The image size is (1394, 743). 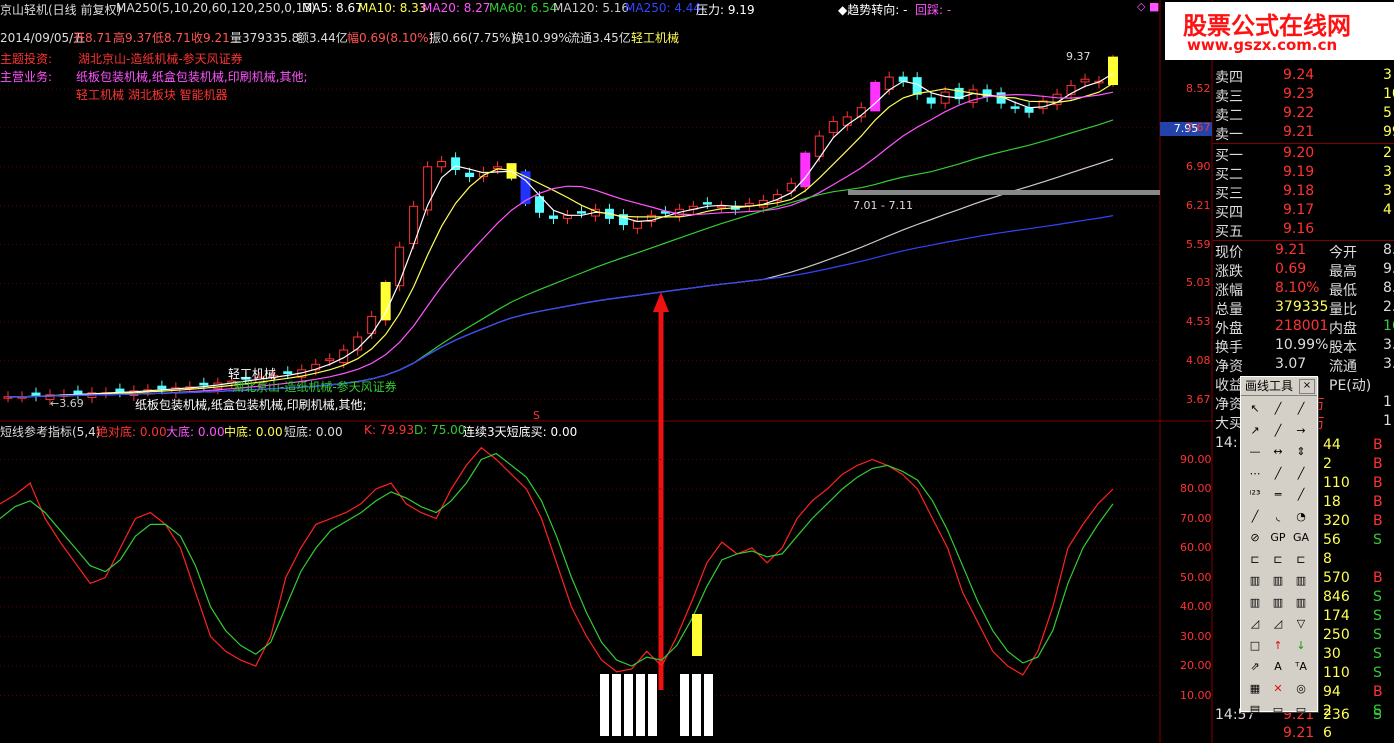 What do you see at coordinates (1301, 495) in the screenshot?
I see `slope-icon: ╱` at bounding box center [1301, 495].